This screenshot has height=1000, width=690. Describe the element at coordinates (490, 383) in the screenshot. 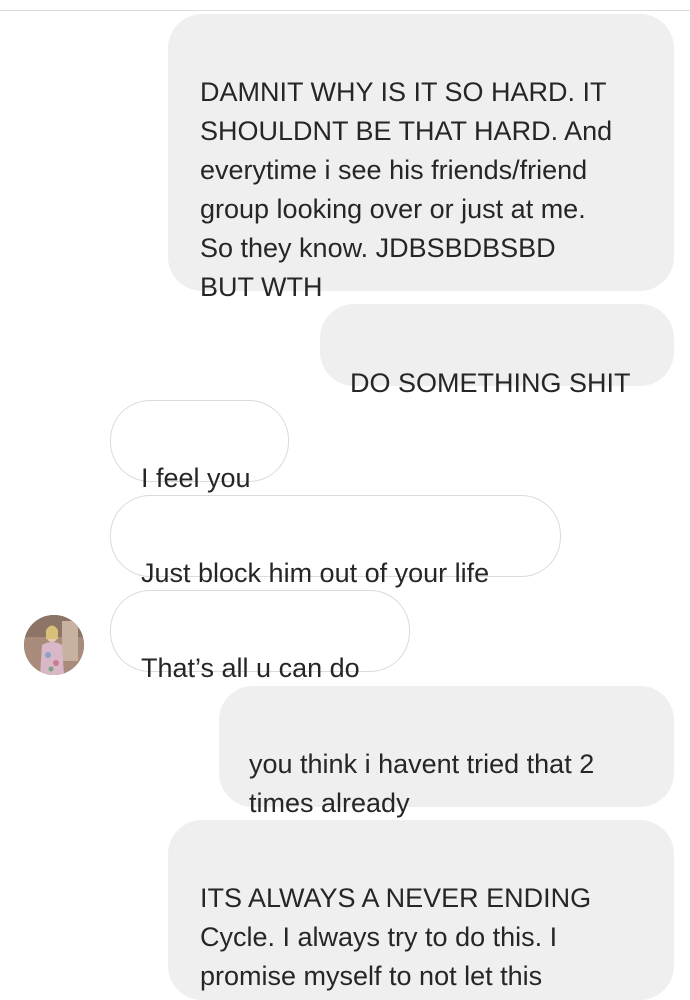

I see `message-text: DO SOMETHING SHIT` at that location.